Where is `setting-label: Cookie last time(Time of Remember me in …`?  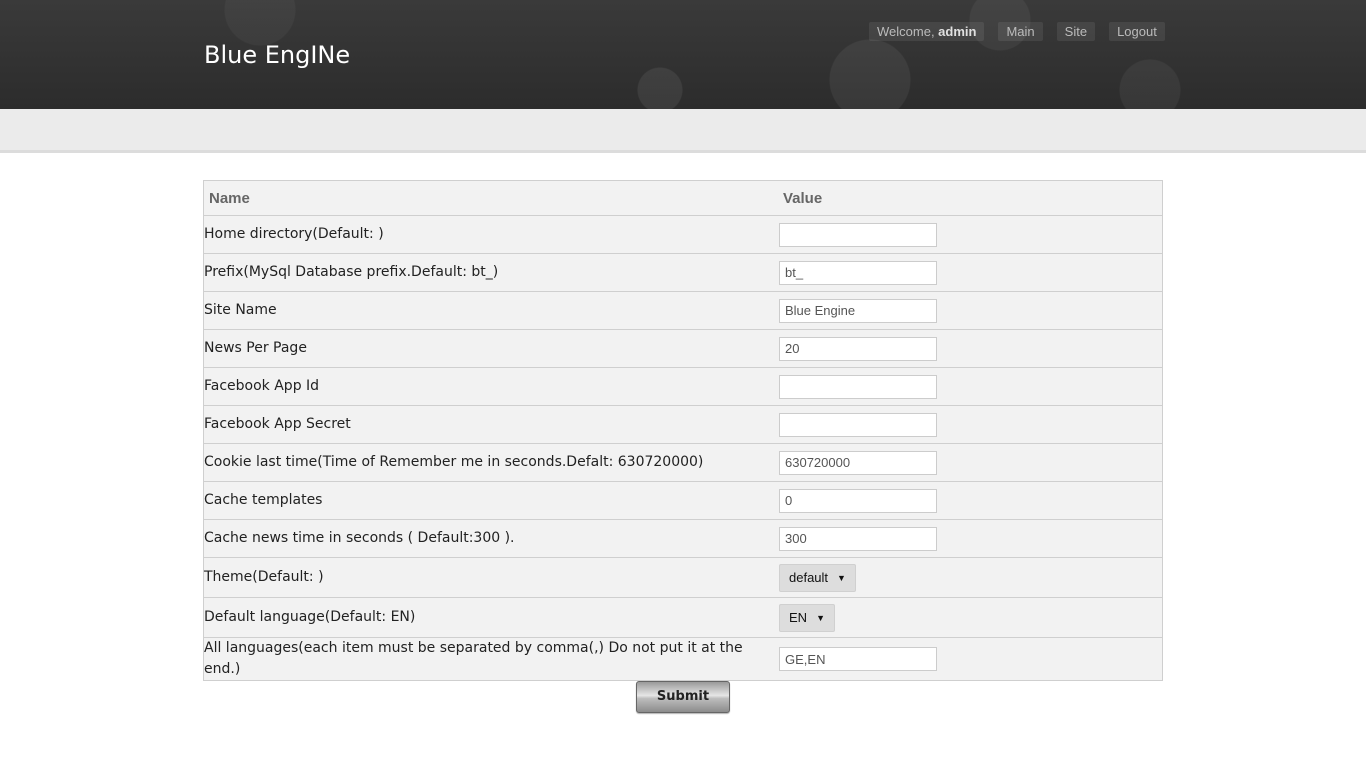 setting-label: Cookie last time(Time of Remember me in … is located at coordinates (490, 462).